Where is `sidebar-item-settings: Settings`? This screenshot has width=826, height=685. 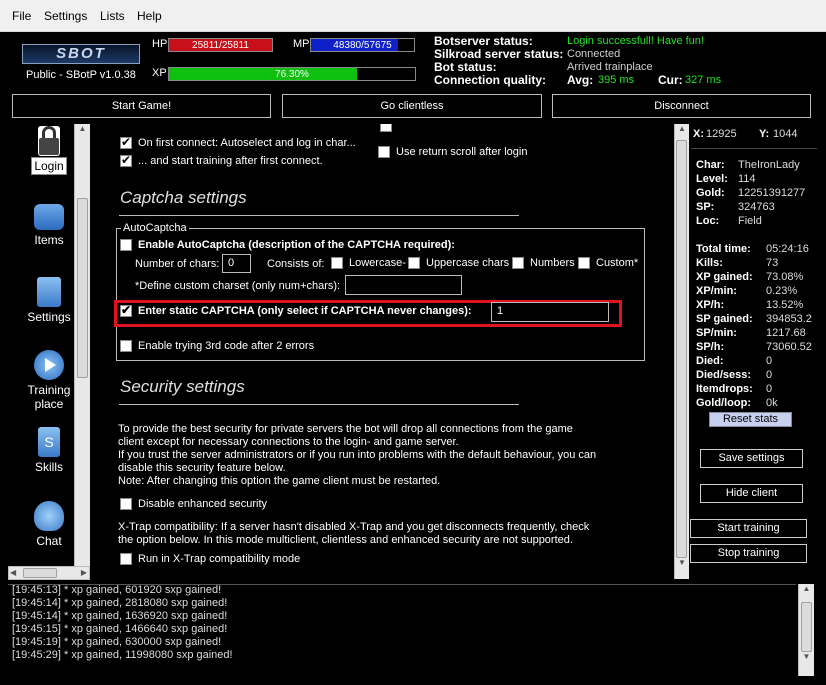 sidebar-item-settings: Settings is located at coordinates (49, 300).